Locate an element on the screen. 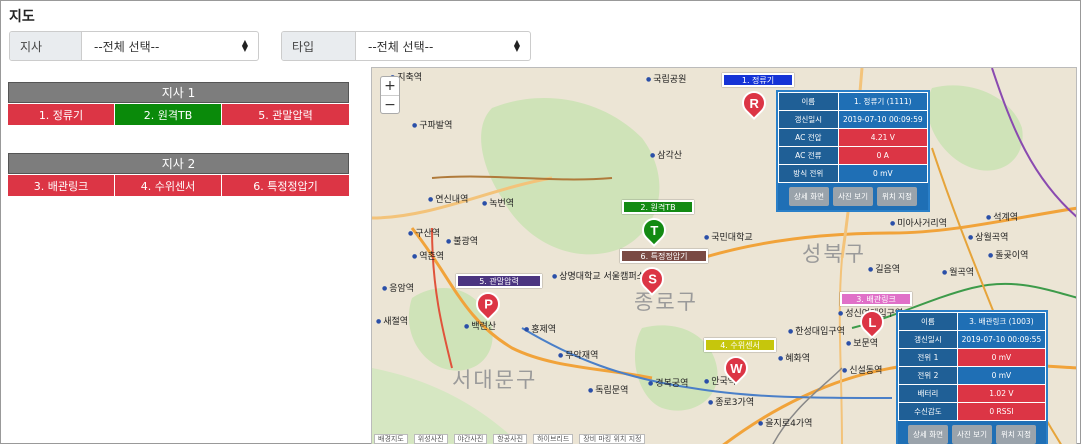 This screenshot has height=444, width=1081. info-key: 방식 전위 is located at coordinates (808, 173).